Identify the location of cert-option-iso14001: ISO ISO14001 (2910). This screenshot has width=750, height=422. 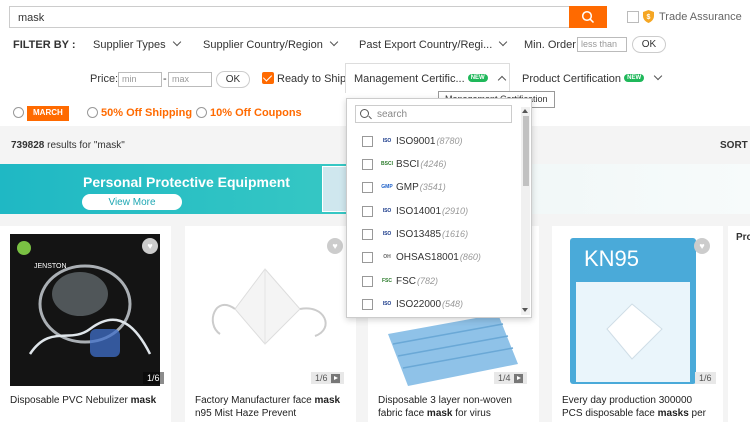
(437, 211).